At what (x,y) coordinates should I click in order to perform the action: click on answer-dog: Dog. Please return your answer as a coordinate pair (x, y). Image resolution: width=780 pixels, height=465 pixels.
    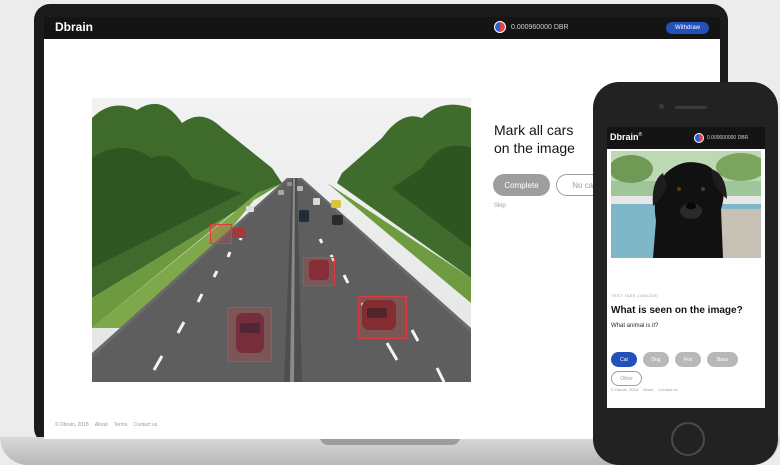
    Looking at the image, I should click on (656, 359).